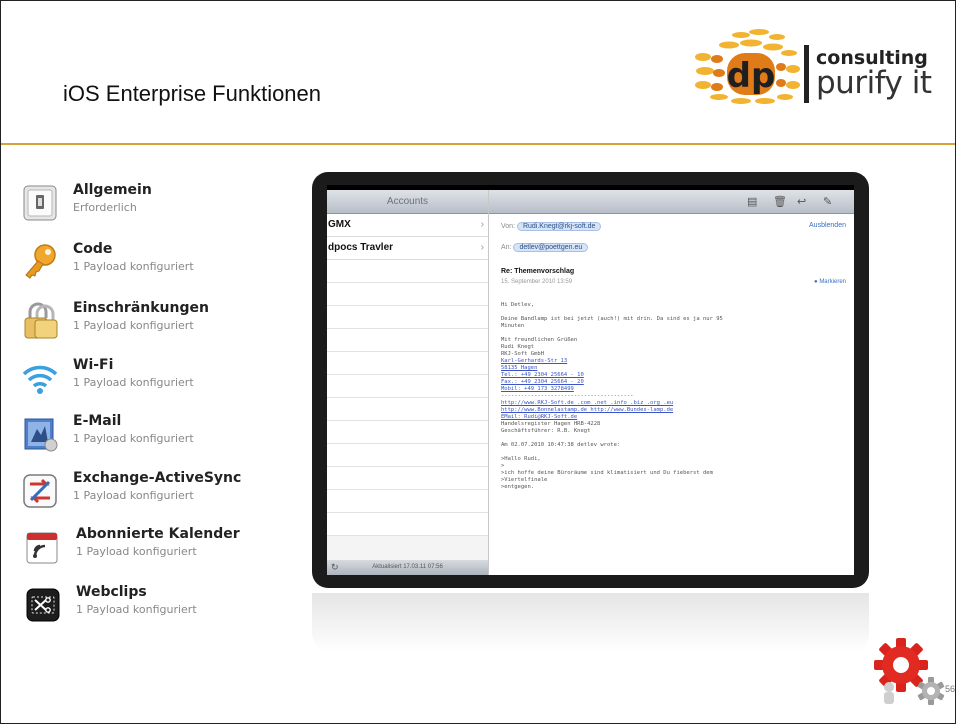 The height and width of the screenshot is (724, 956). What do you see at coordinates (43, 605) in the screenshot?
I see `webclip-icon` at bounding box center [43, 605].